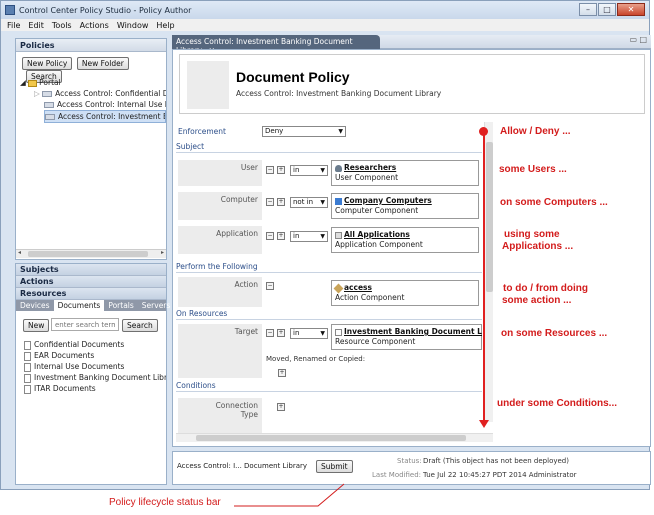 The height and width of the screenshot is (515, 654). I want to click on component-search-input, so click(85, 324).